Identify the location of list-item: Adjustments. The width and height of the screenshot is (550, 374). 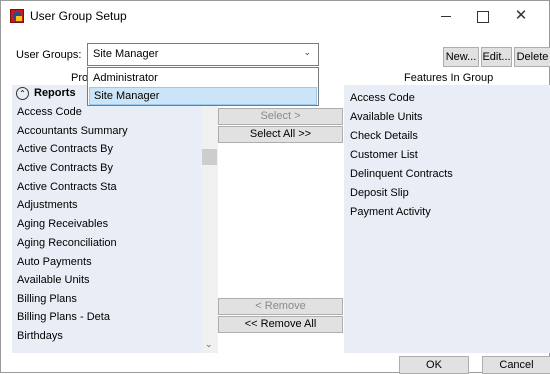
(47, 205).